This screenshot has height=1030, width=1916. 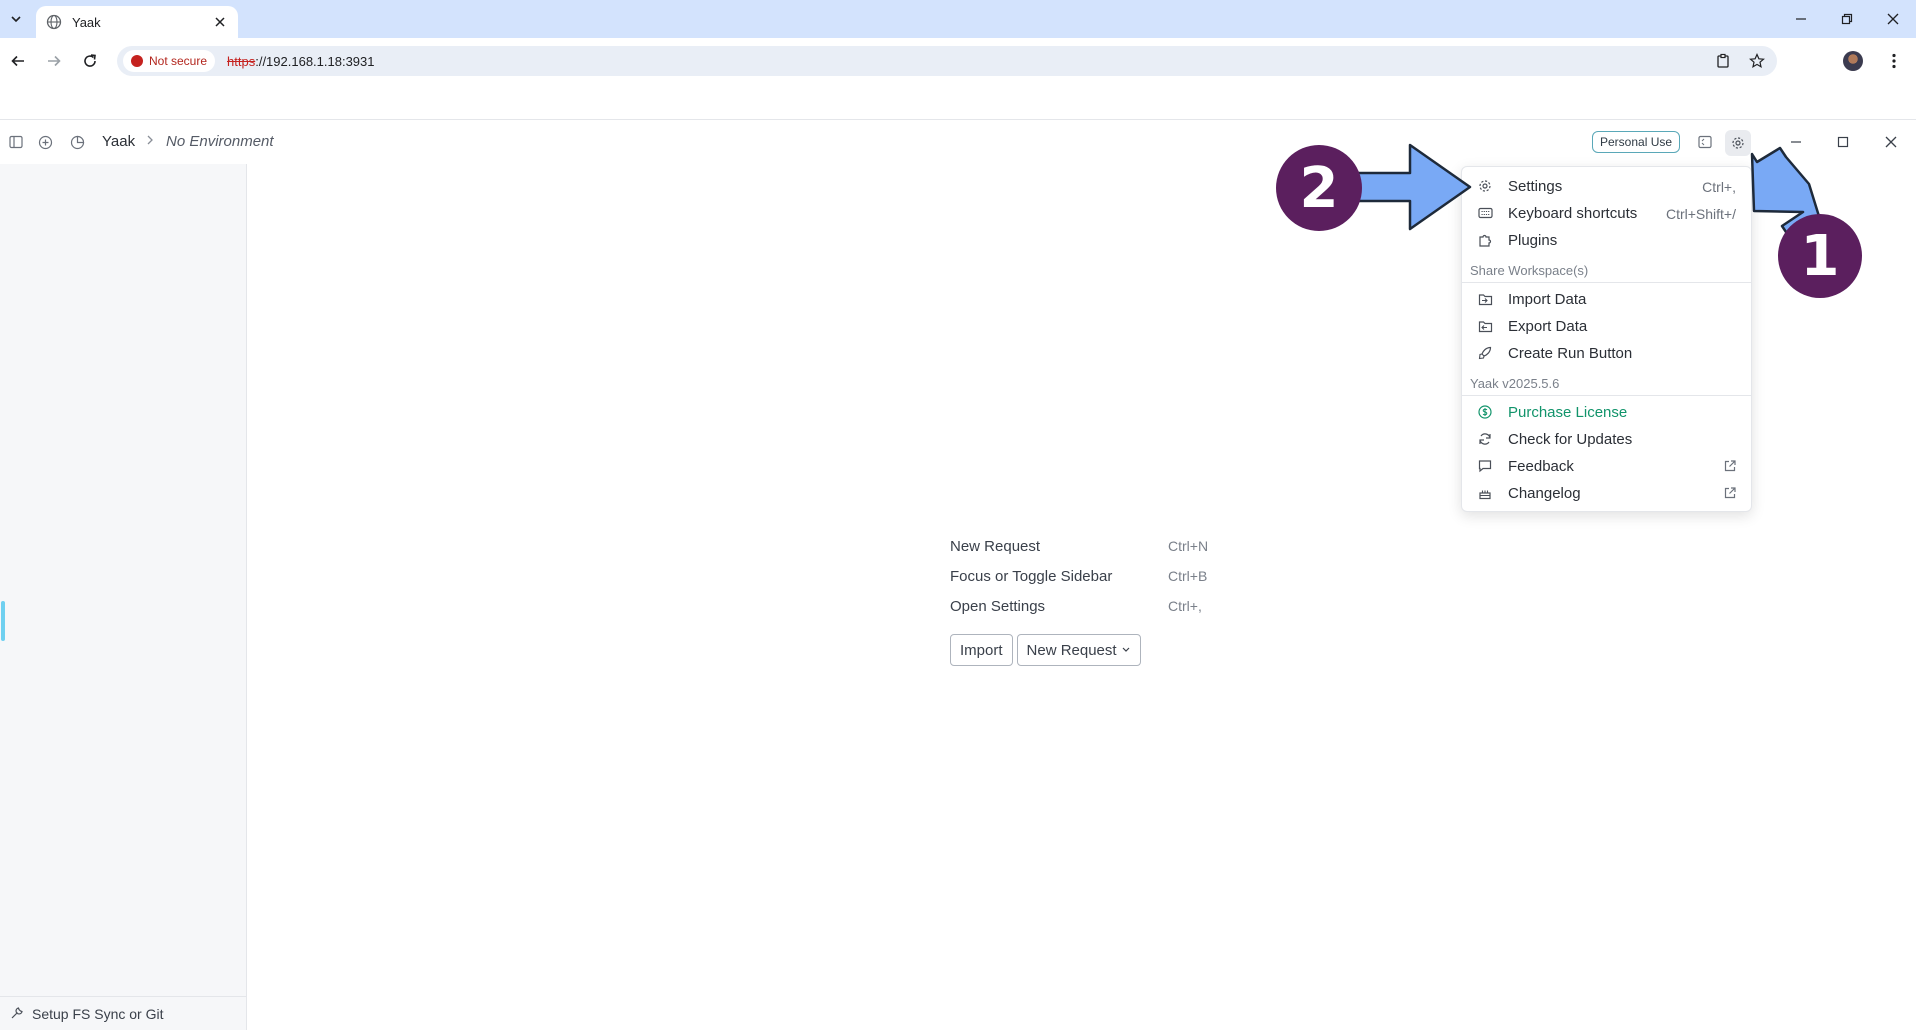 I want to click on restore-icon, so click(x=1847, y=19).